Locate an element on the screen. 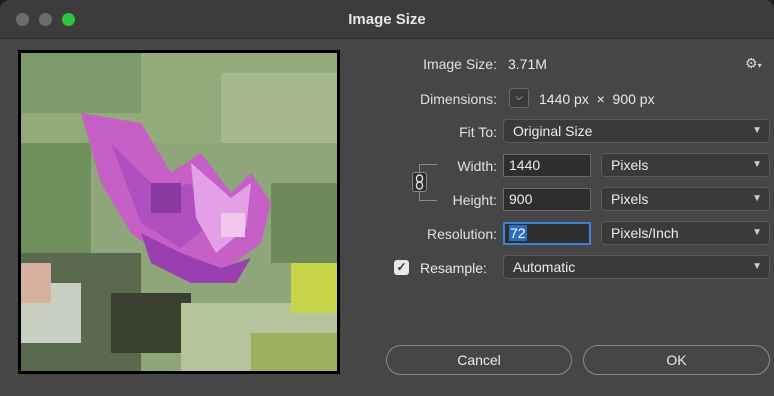 The image size is (774, 396). constrain-proportions-toggle is located at coordinates (419, 182).